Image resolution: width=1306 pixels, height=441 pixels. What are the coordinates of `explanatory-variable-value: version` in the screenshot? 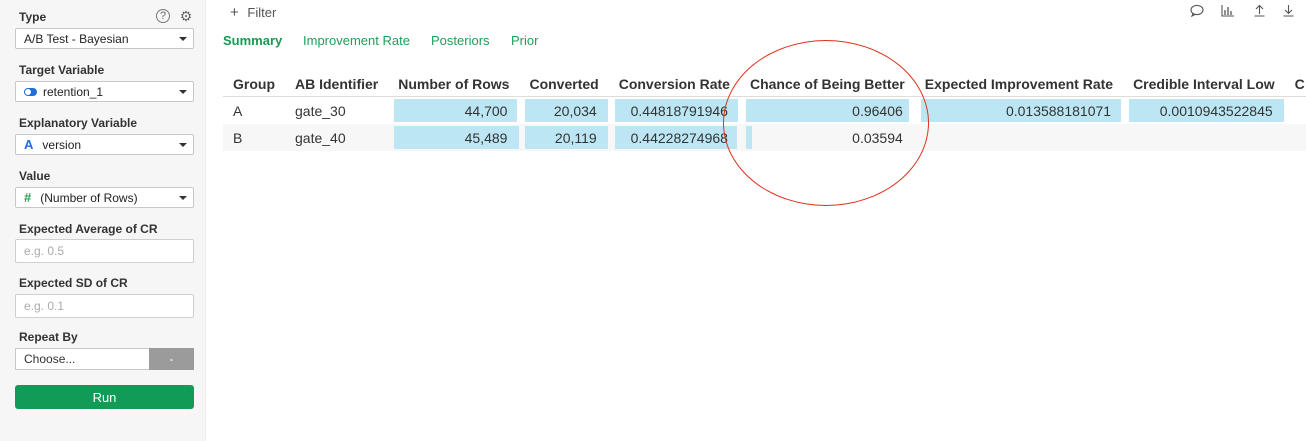 It's located at (62, 144).